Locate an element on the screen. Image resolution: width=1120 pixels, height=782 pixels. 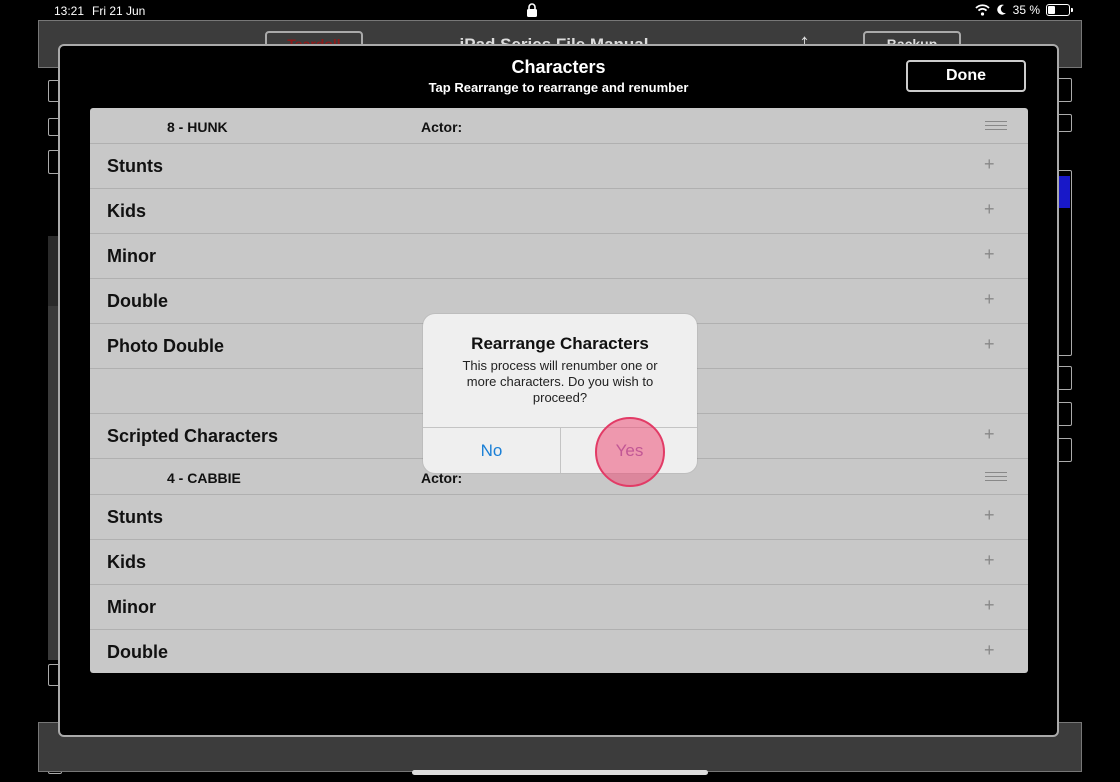
touch-indicator is located at coordinates (630, 452).